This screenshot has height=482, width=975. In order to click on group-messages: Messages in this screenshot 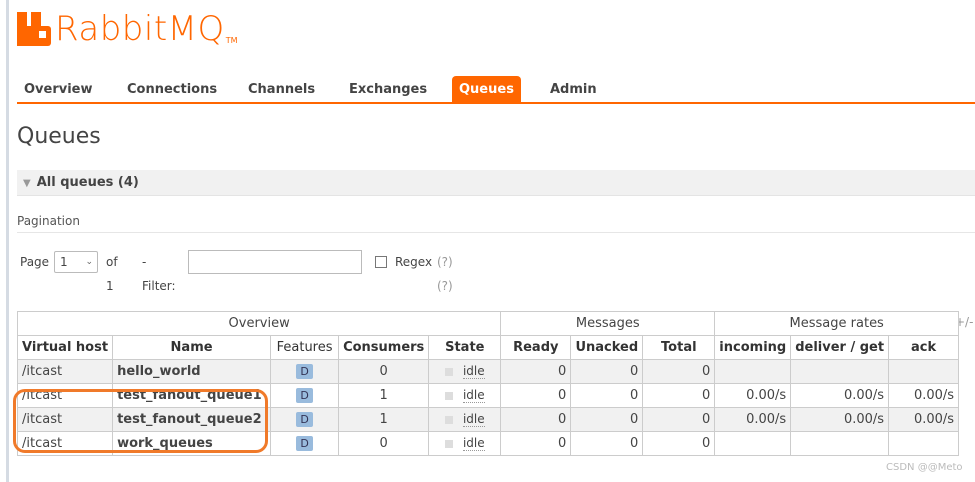, I will do `click(608, 323)`.